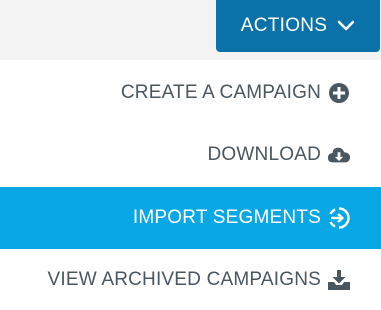 This screenshot has width=381, height=310. I want to click on menu-item-label: VIEW ARCHIVED CAMPAIGNS, so click(184, 279).